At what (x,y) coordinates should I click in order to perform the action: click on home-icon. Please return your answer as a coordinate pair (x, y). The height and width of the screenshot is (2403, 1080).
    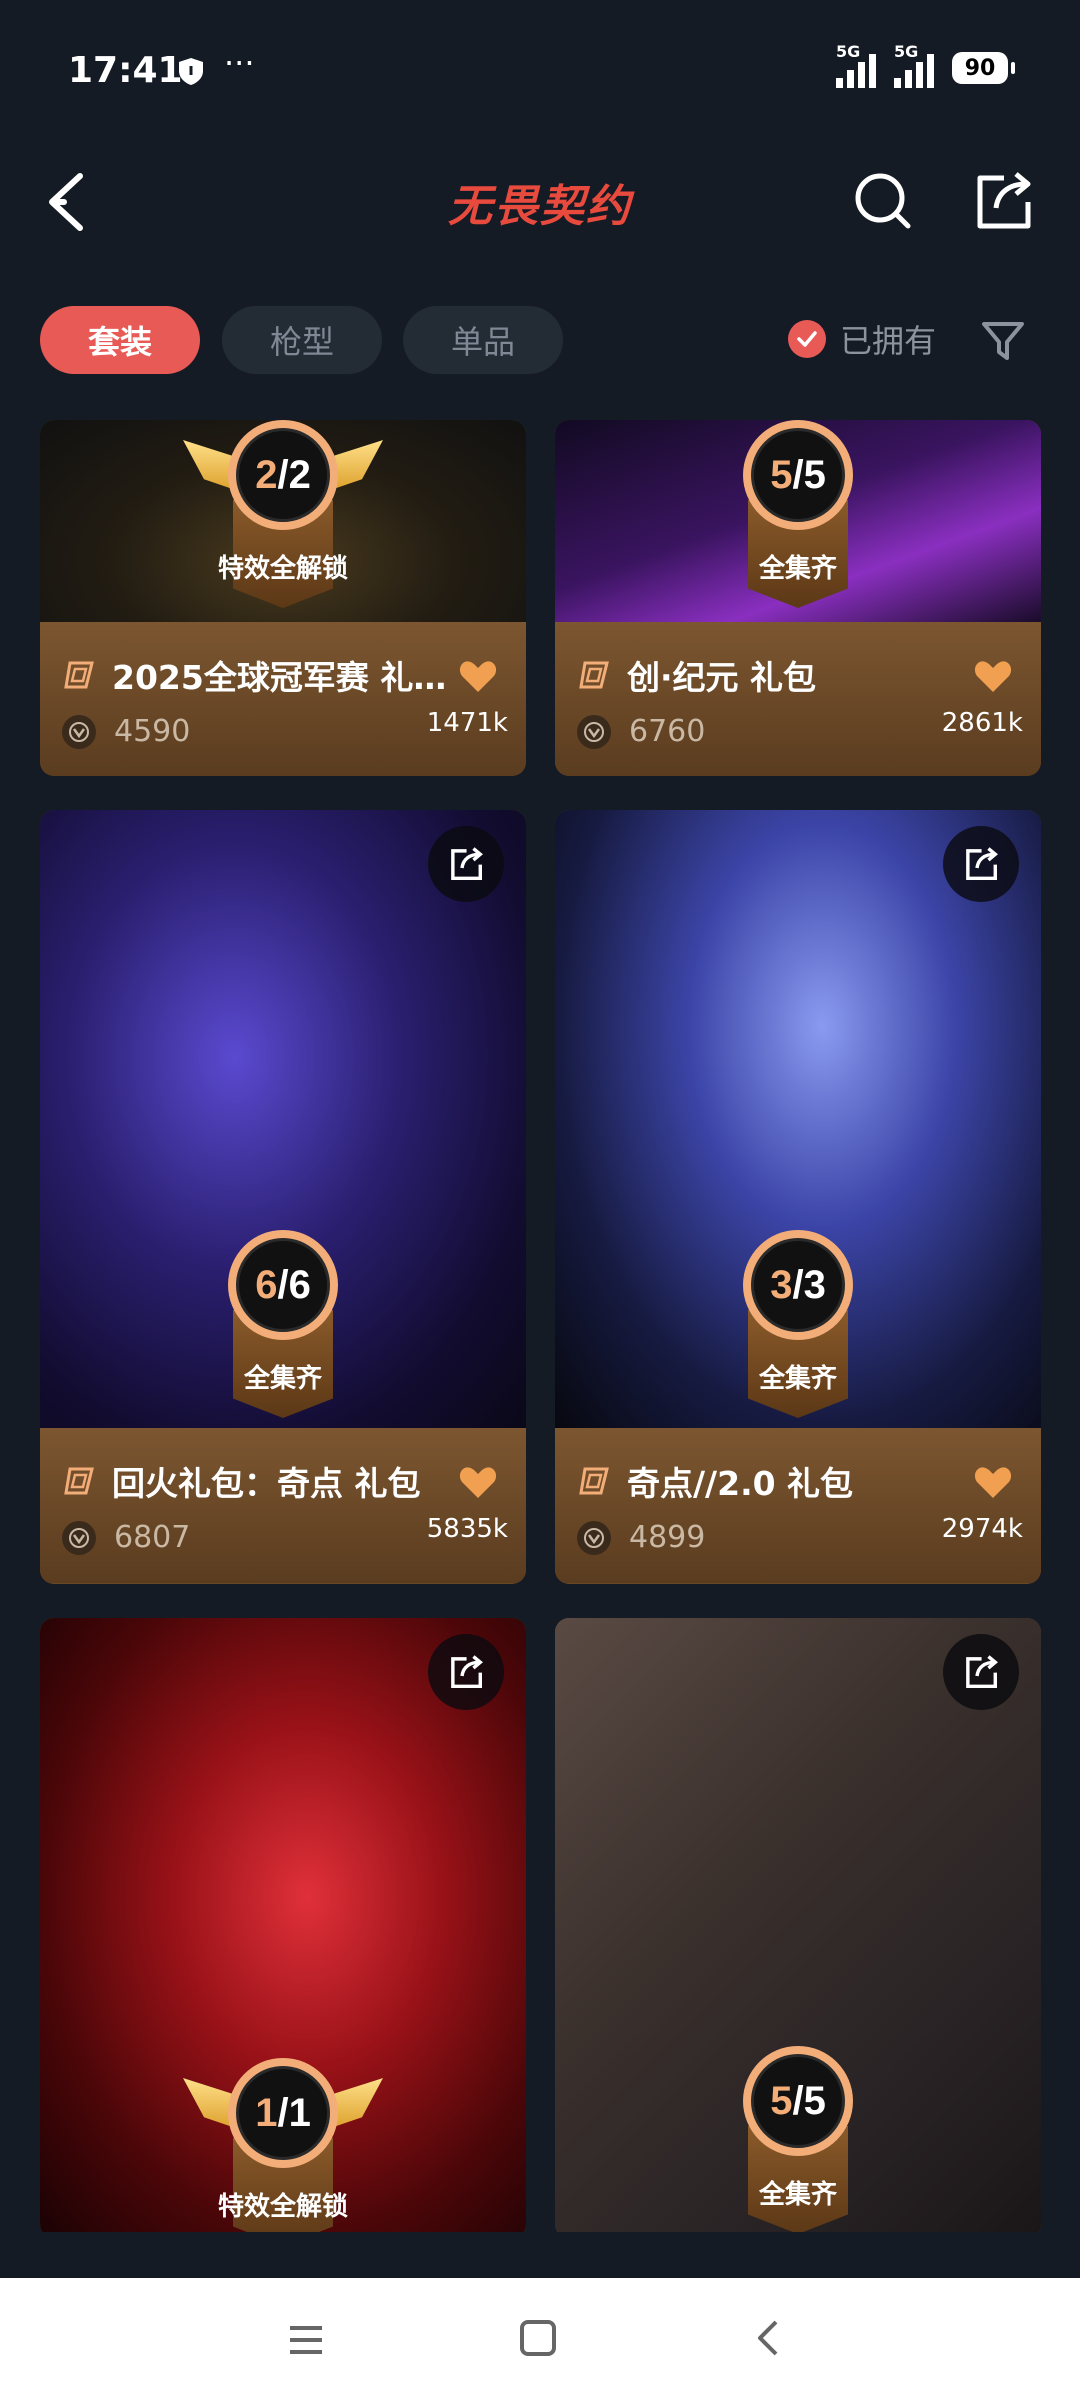
    Looking at the image, I should click on (538, 2338).